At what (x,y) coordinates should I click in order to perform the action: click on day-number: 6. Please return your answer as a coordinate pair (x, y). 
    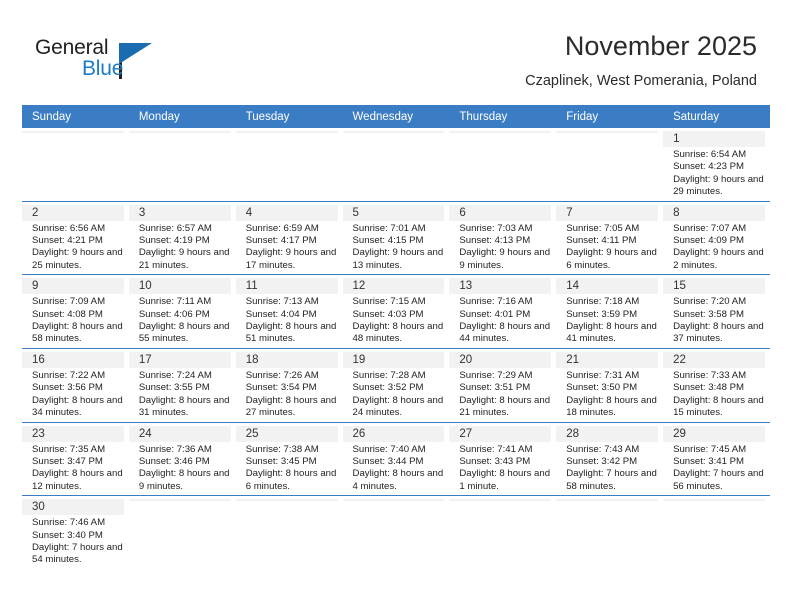
    Looking at the image, I should click on (500, 212).